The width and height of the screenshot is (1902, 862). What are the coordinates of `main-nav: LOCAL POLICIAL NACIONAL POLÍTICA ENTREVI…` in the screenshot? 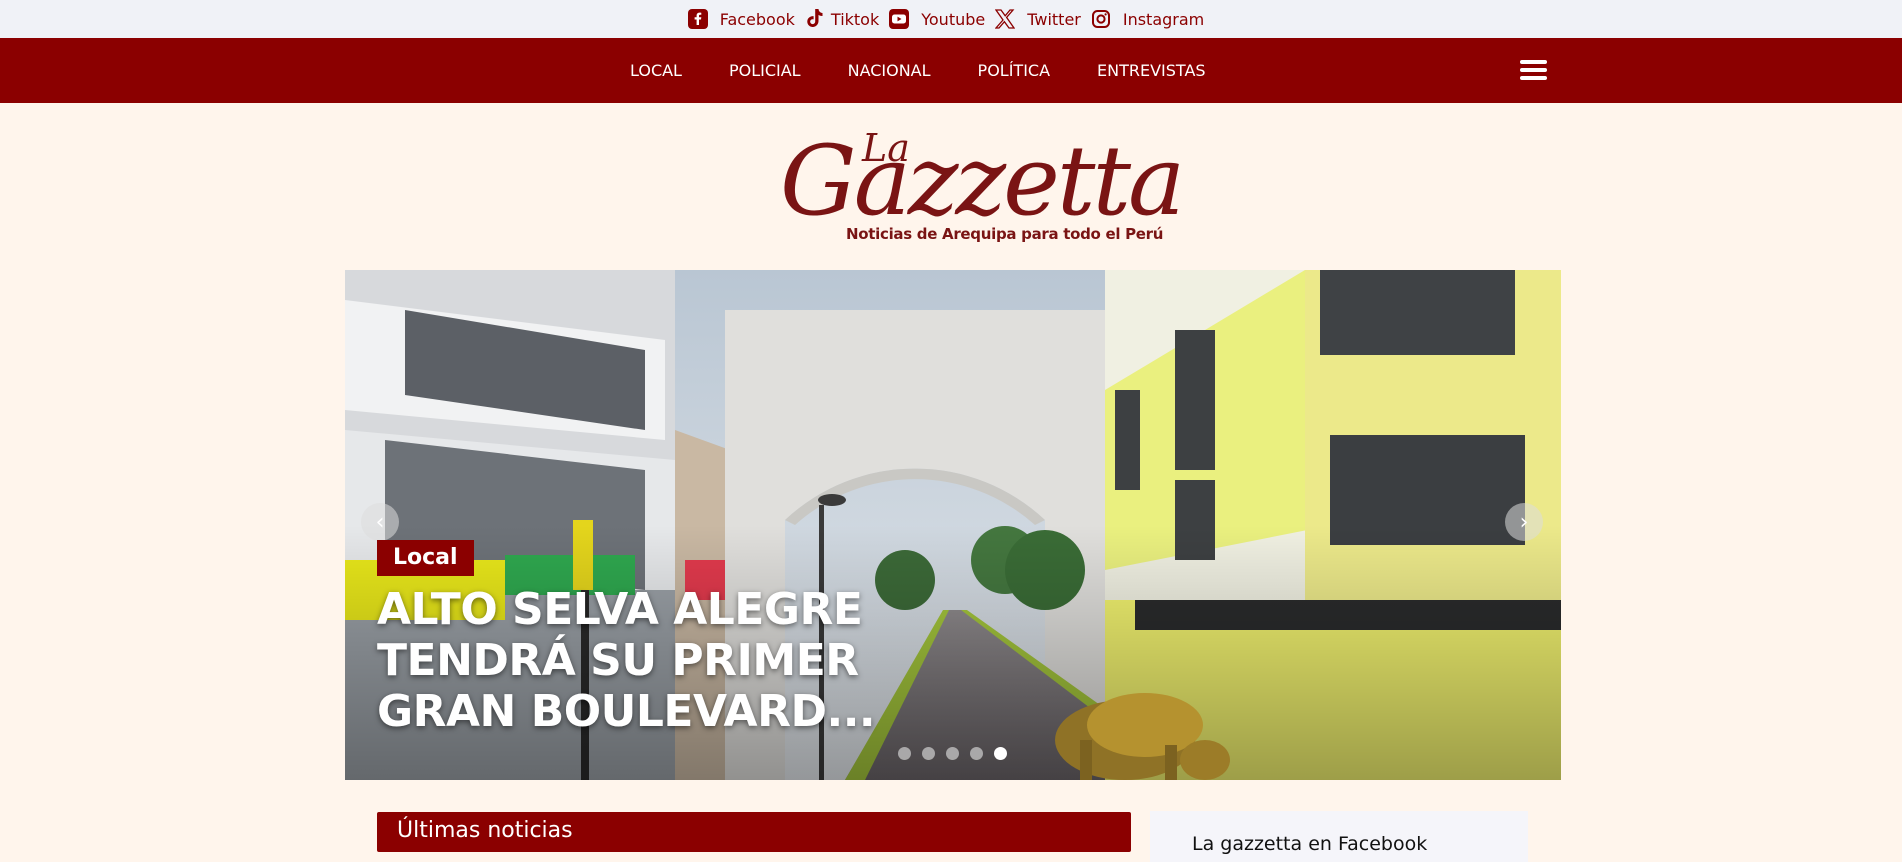 It's located at (951, 70).